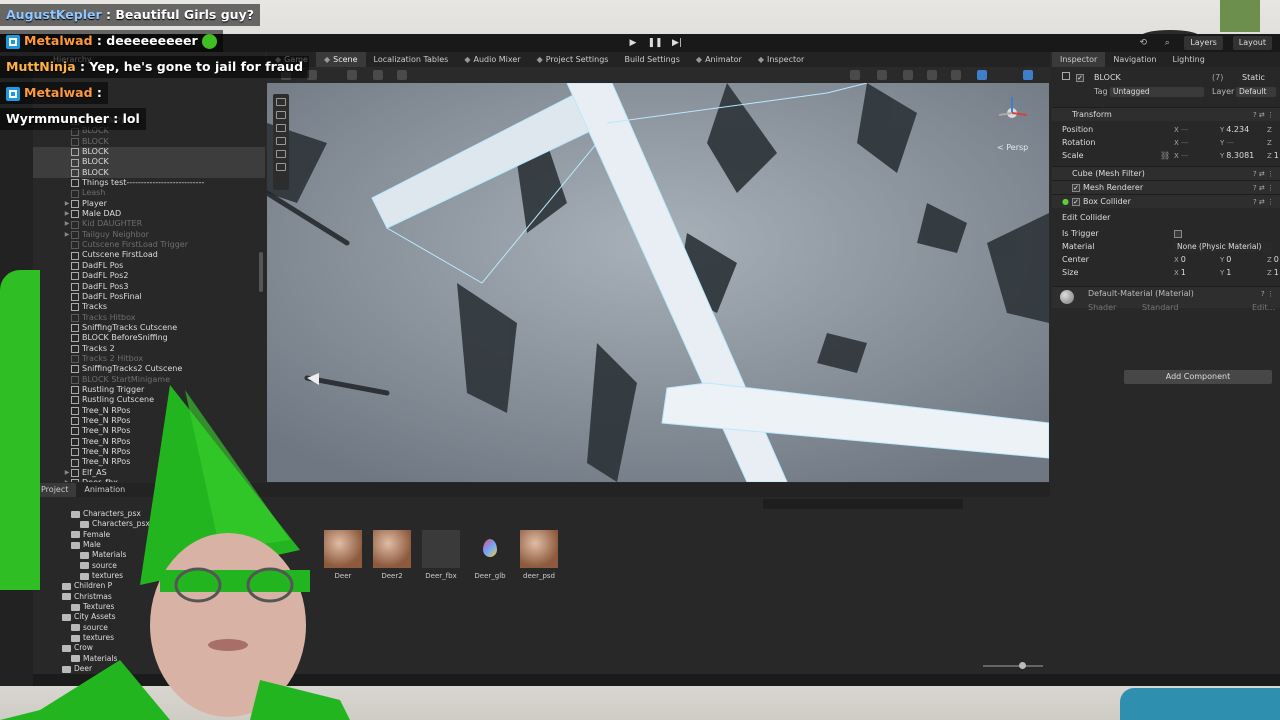 The image size is (1280, 720). What do you see at coordinates (281, 115) in the screenshot?
I see `move-tool-icon` at bounding box center [281, 115].